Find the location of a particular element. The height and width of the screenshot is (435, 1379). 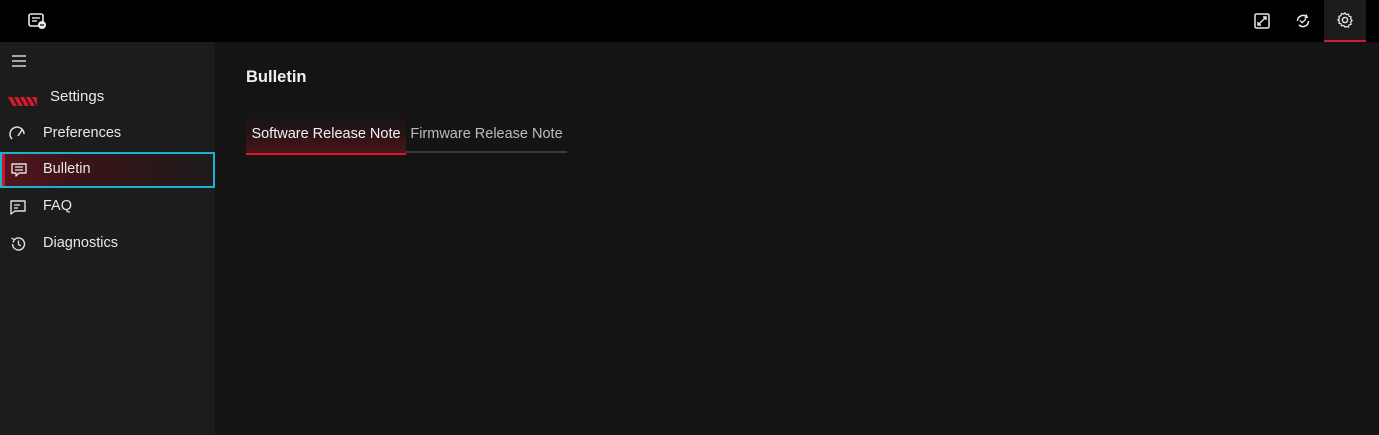

screen-capture-button is located at coordinates (1262, 21).